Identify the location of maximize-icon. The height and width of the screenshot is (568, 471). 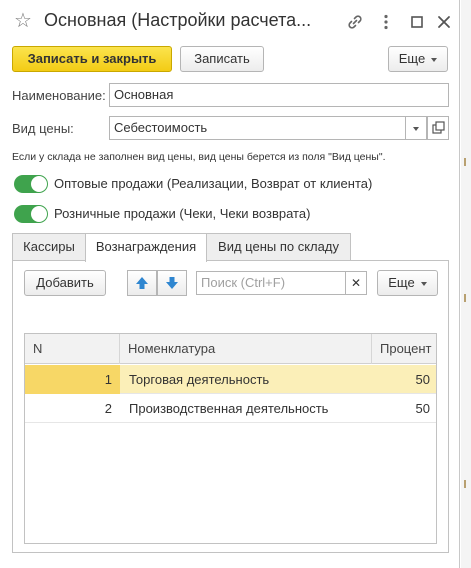
(417, 22).